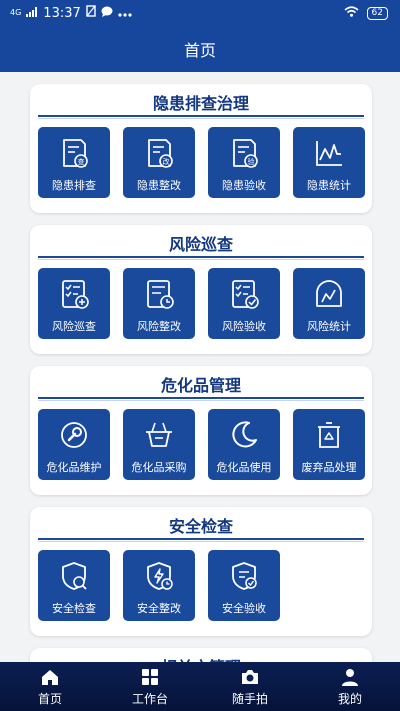 Image resolution: width=400 pixels, height=711 pixels. I want to click on tab-label: 首页, so click(49, 698).